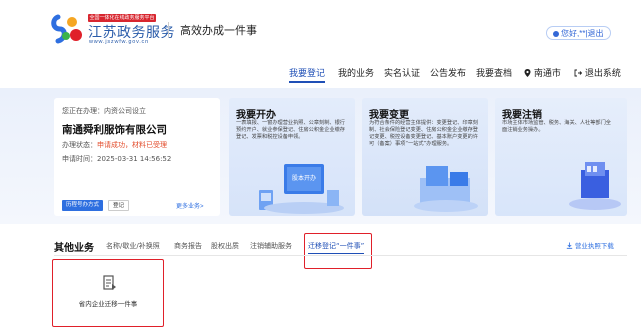 The height and width of the screenshot is (329, 641). What do you see at coordinates (119, 42) in the screenshot?
I see `logo-url: www.jszwfw.gov.cn` at bounding box center [119, 42].